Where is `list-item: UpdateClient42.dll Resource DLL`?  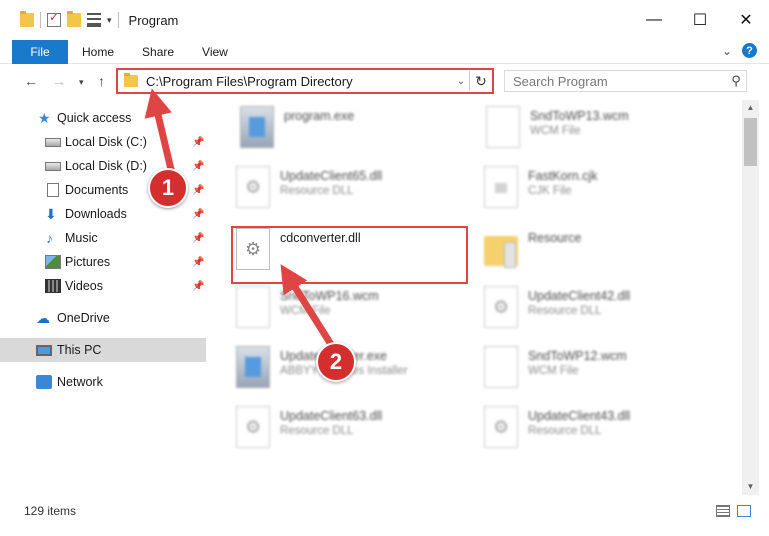 list-item: UpdateClient42.dll Resource DLL is located at coordinates (600, 307).